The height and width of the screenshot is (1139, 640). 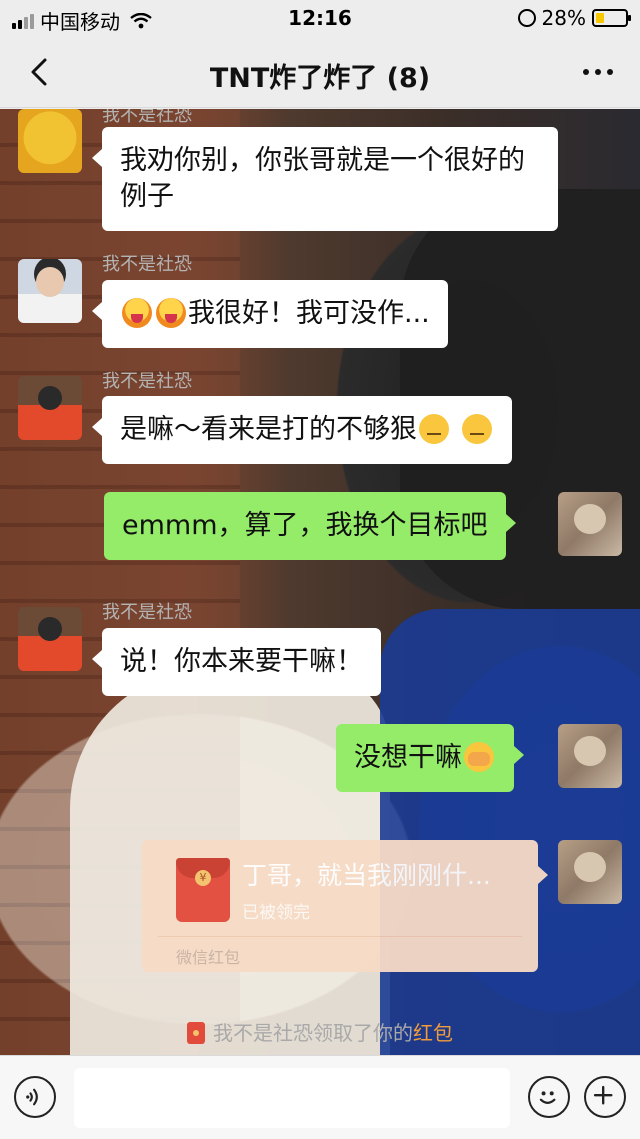 I want to click on face-with-hands-icon, so click(x=479, y=757).